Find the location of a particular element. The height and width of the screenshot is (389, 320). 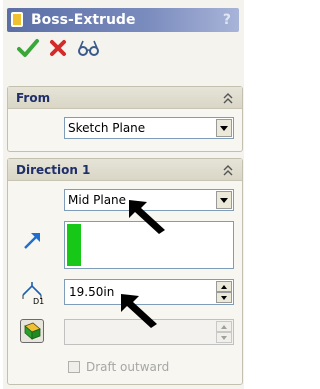

feature-icon is located at coordinates (17, 19).